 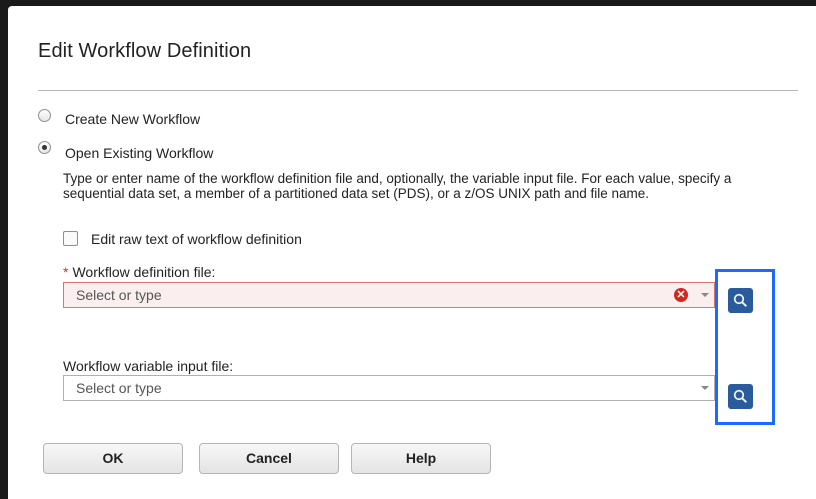 What do you see at coordinates (113, 458) in the screenshot?
I see `ok-button: OK` at bounding box center [113, 458].